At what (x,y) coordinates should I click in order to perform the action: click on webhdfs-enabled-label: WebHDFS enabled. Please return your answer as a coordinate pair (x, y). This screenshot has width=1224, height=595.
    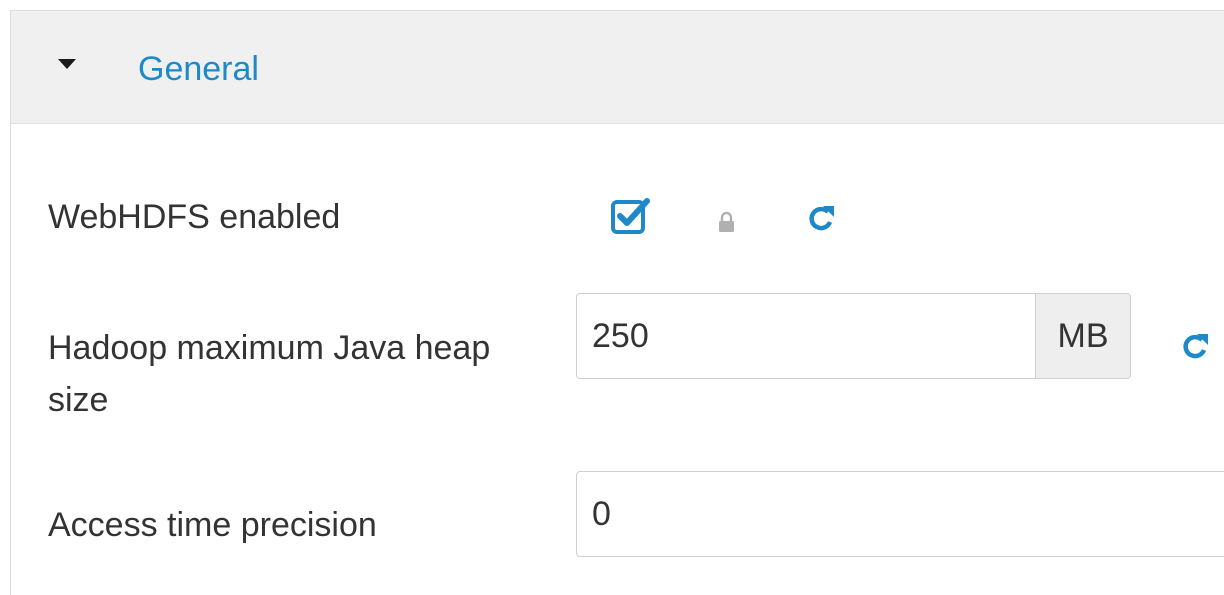
    Looking at the image, I should click on (194, 217).